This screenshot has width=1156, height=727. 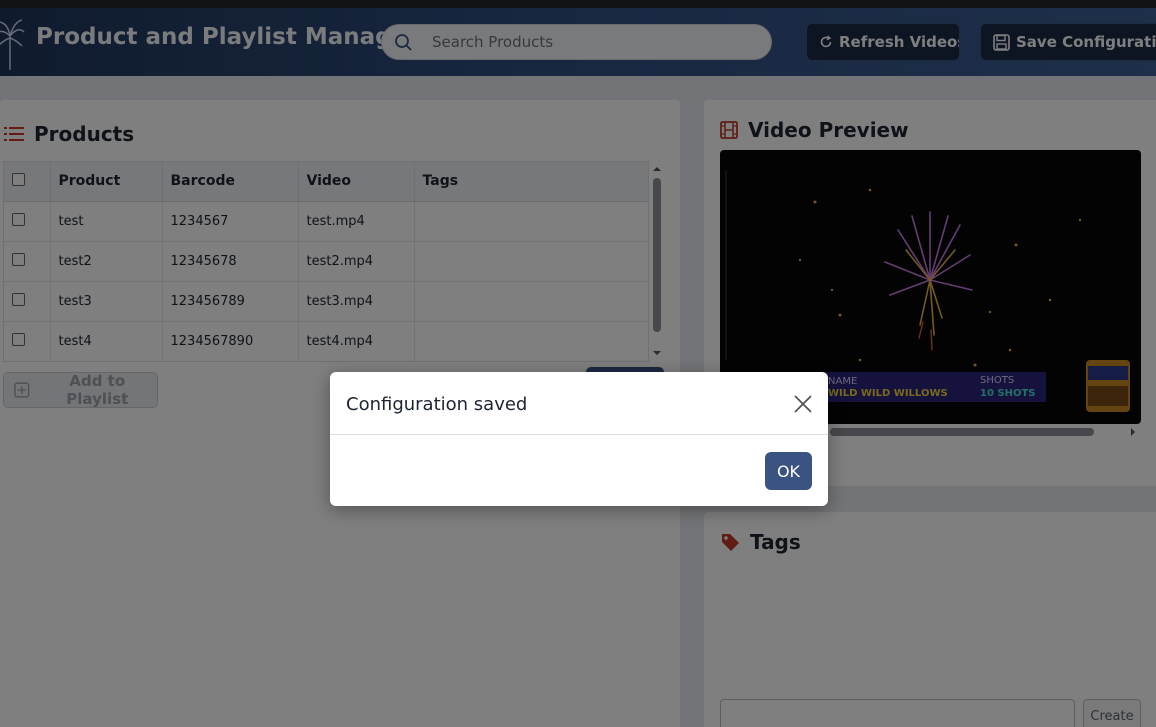 I want to click on close-icon, so click(x=803, y=404).